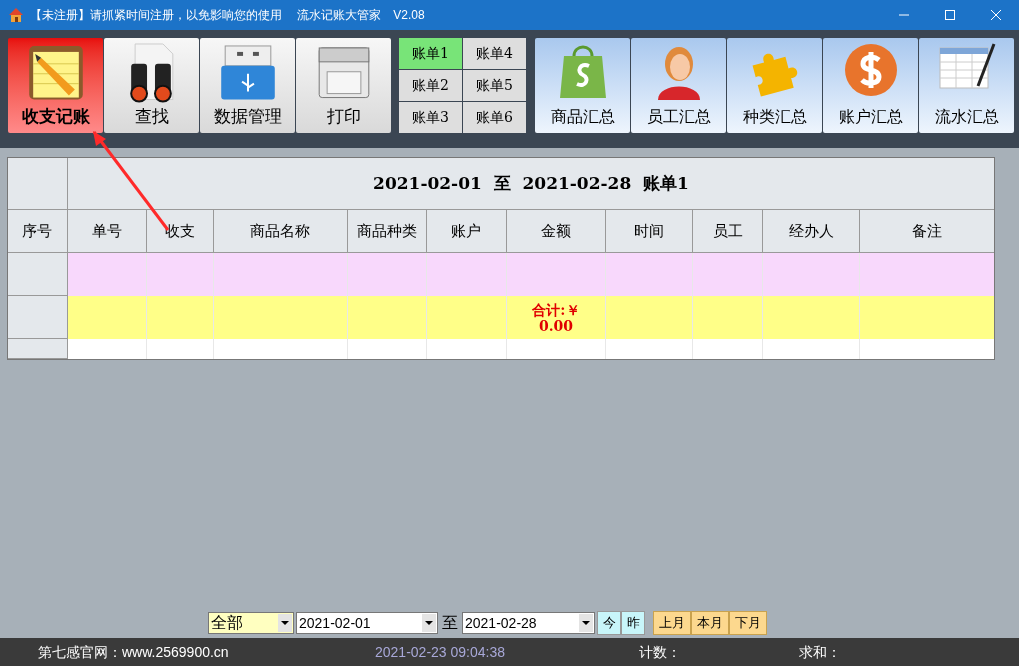 Image resolution: width=1019 pixels, height=666 pixels. I want to click on column-header: 单号, so click(107, 231).